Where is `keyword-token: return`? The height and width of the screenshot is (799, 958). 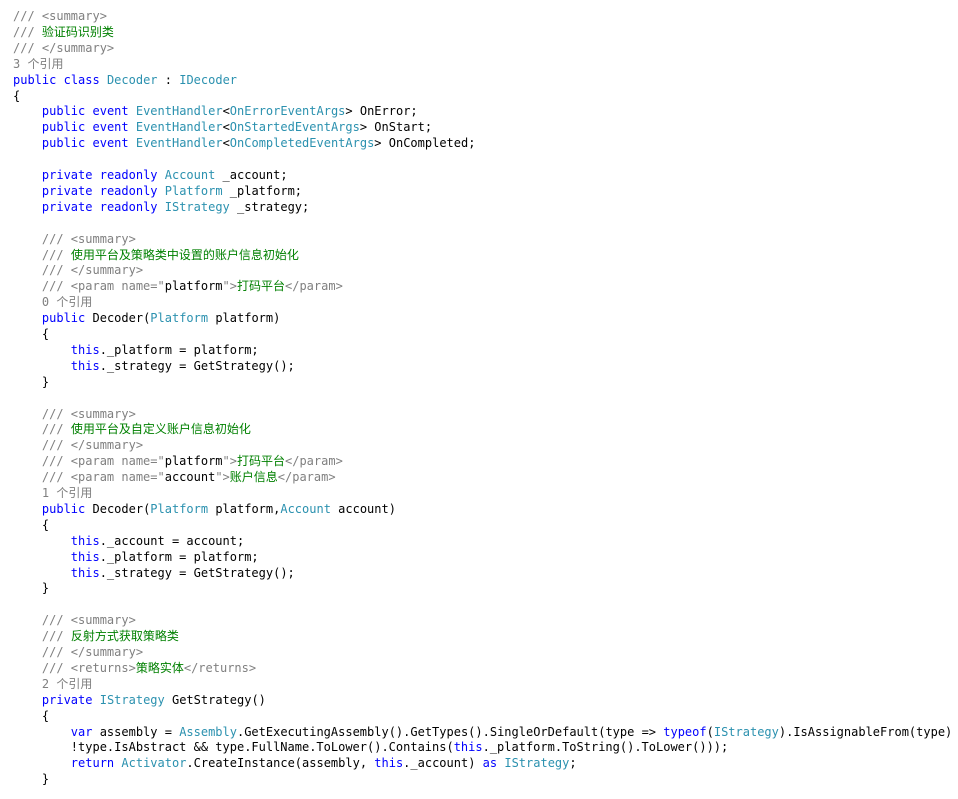 keyword-token: return is located at coordinates (92, 763).